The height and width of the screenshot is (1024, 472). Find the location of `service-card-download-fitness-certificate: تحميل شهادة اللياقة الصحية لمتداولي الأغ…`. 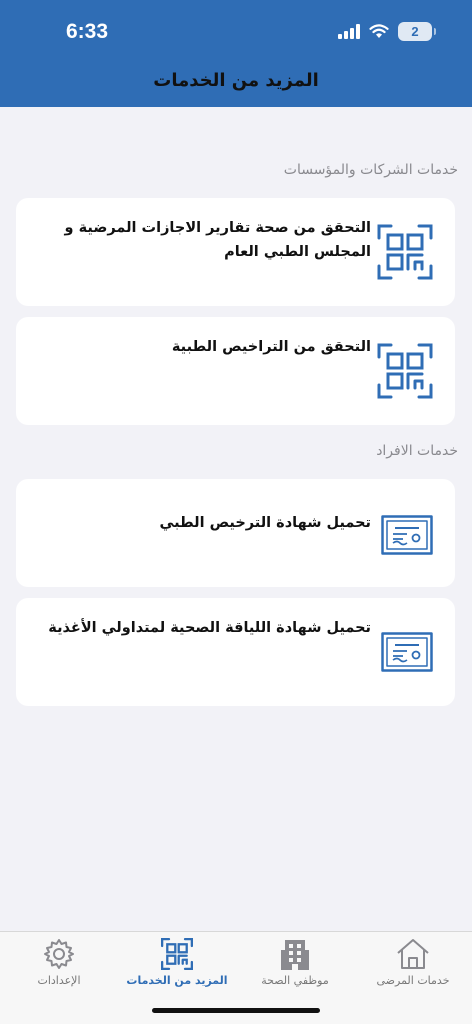

service-card-download-fitness-certificate: تحميل شهادة اللياقة الصحية لمتداولي الأغ… is located at coordinates (235, 652).